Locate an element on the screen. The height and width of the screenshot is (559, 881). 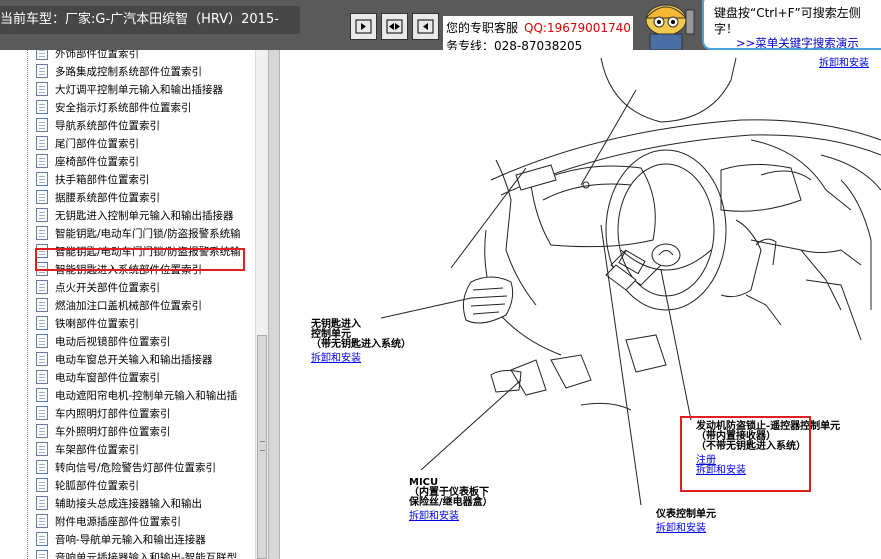
tree-item: 外饰部件位置索引 is located at coordinates (87, 56).